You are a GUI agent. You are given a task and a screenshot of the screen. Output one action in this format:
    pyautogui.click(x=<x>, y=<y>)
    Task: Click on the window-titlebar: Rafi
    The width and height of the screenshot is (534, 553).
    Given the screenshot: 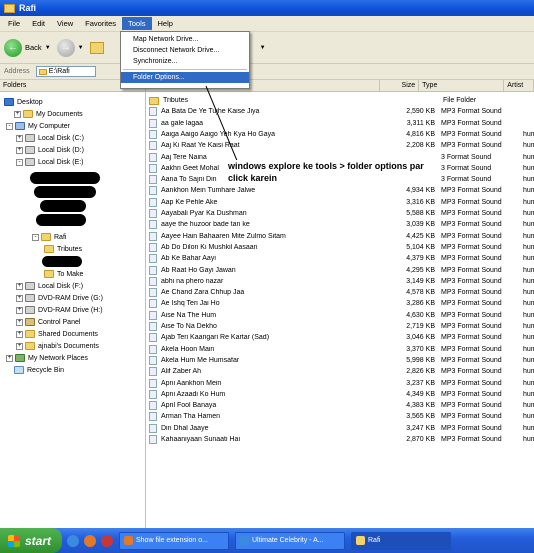 What is the action you would take?
    pyautogui.click(x=267, y=8)
    